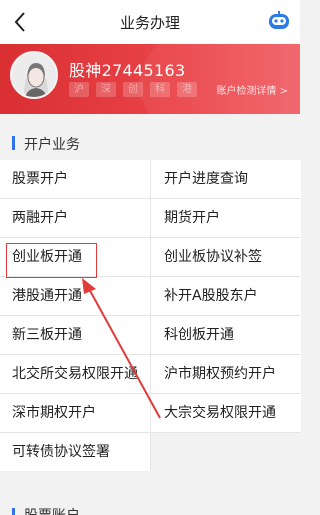 The width and height of the screenshot is (320, 515). I want to click on section-header-account-opening: 开户业务, so click(150, 144).